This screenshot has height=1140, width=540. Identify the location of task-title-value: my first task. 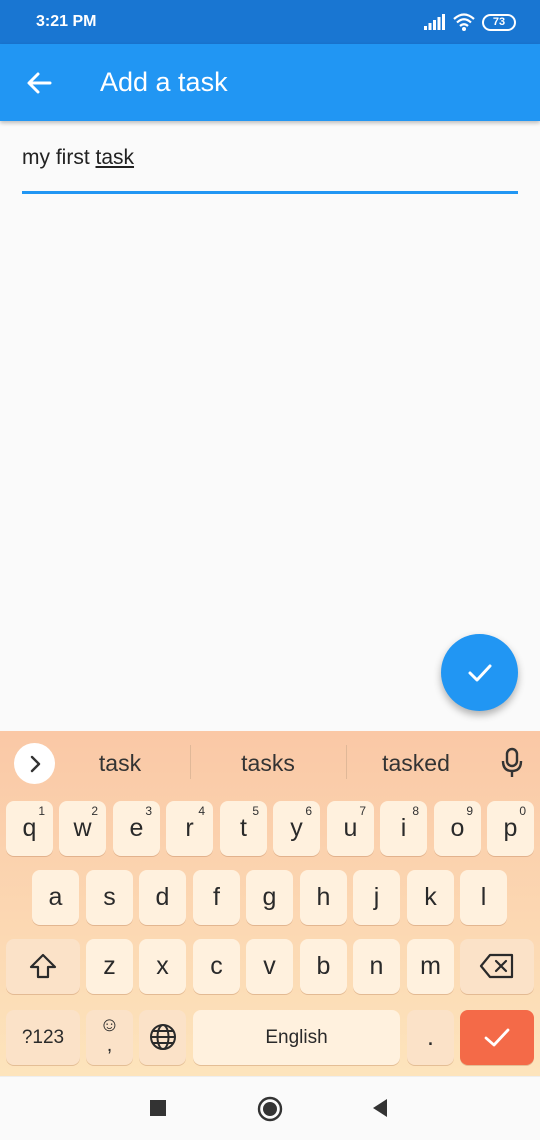
(78, 158).